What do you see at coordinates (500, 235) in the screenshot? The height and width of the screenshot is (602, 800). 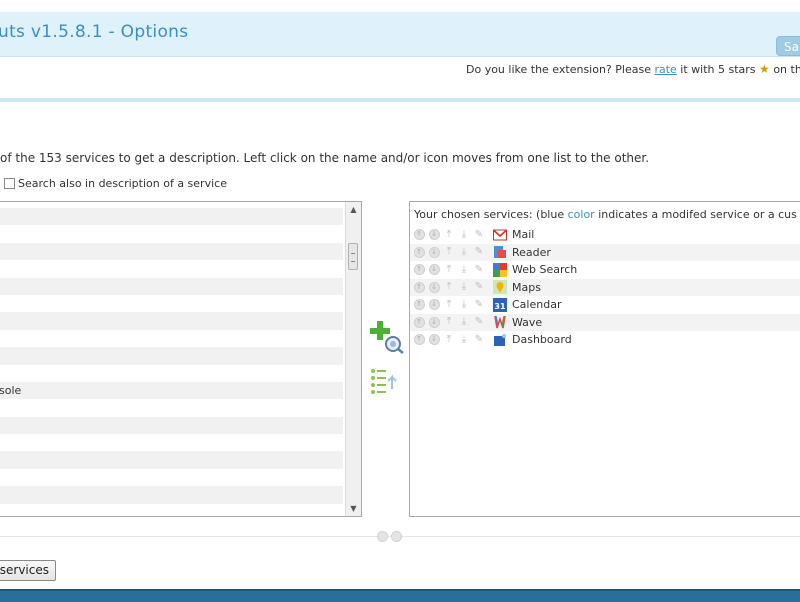 I see `gmail-icon` at bounding box center [500, 235].